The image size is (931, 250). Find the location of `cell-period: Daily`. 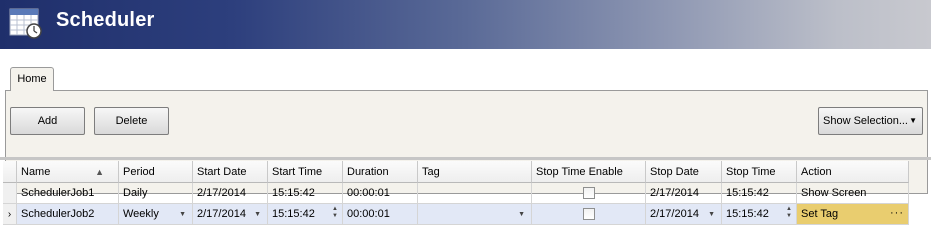

cell-period: Daily is located at coordinates (156, 193).